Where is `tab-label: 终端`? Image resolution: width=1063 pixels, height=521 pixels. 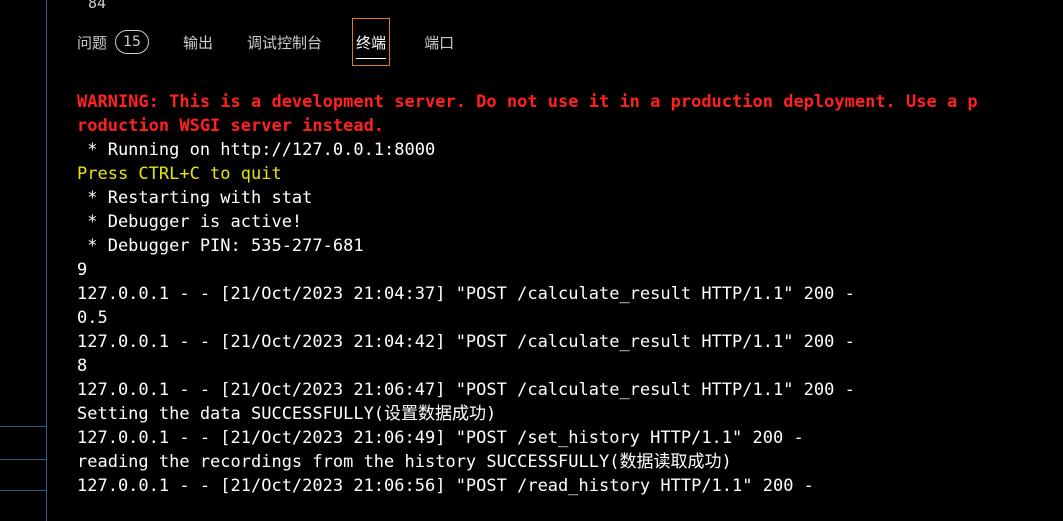
tab-label: 终端 is located at coordinates (371, 42).